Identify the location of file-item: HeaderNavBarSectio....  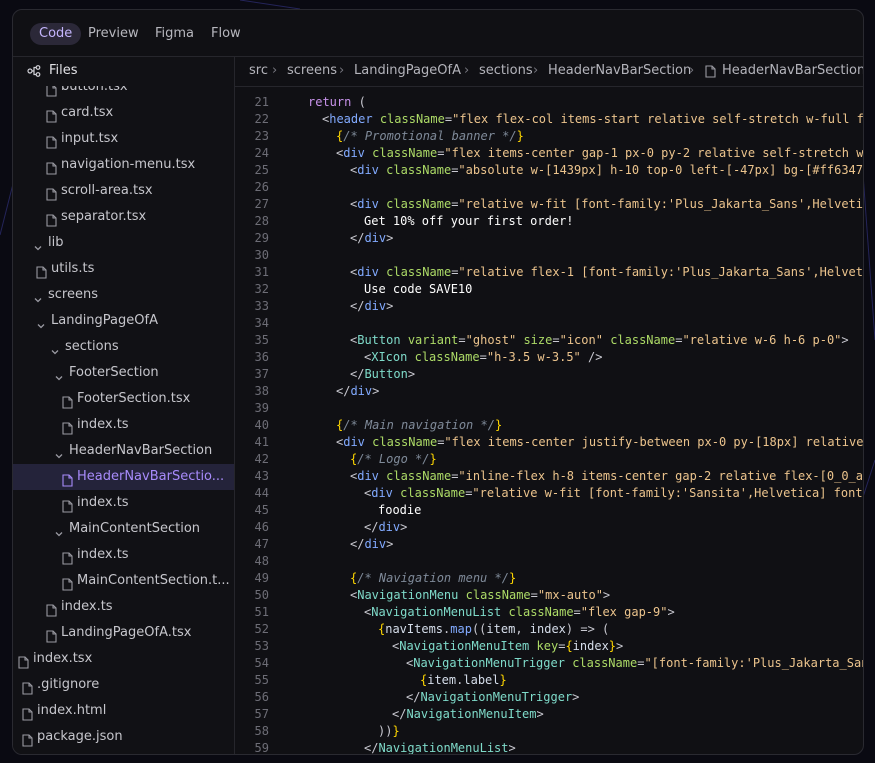
(123, 477).